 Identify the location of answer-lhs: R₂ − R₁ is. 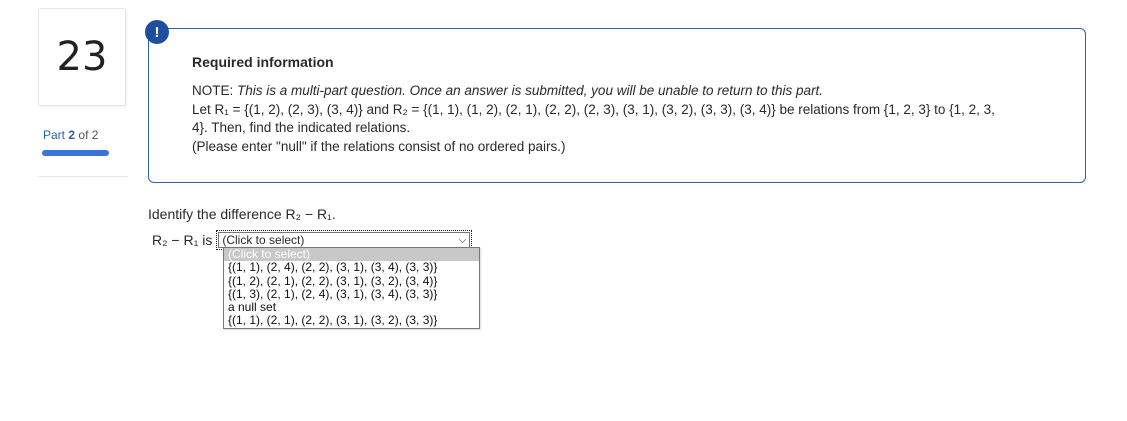
(182, 240).